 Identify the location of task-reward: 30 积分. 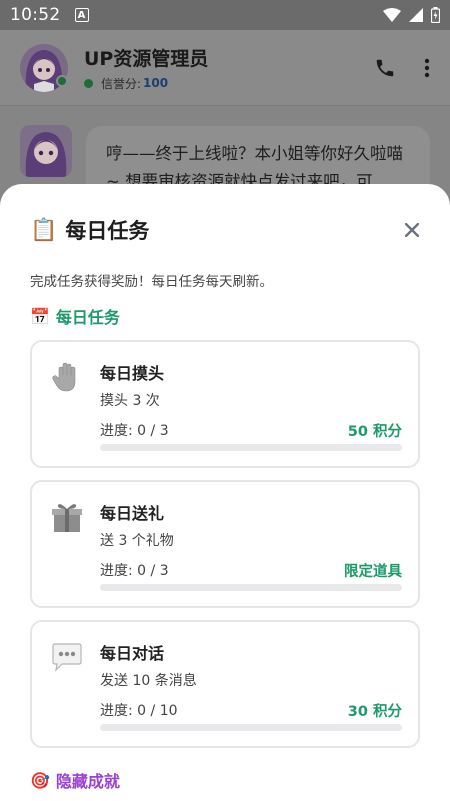
(374, 712).